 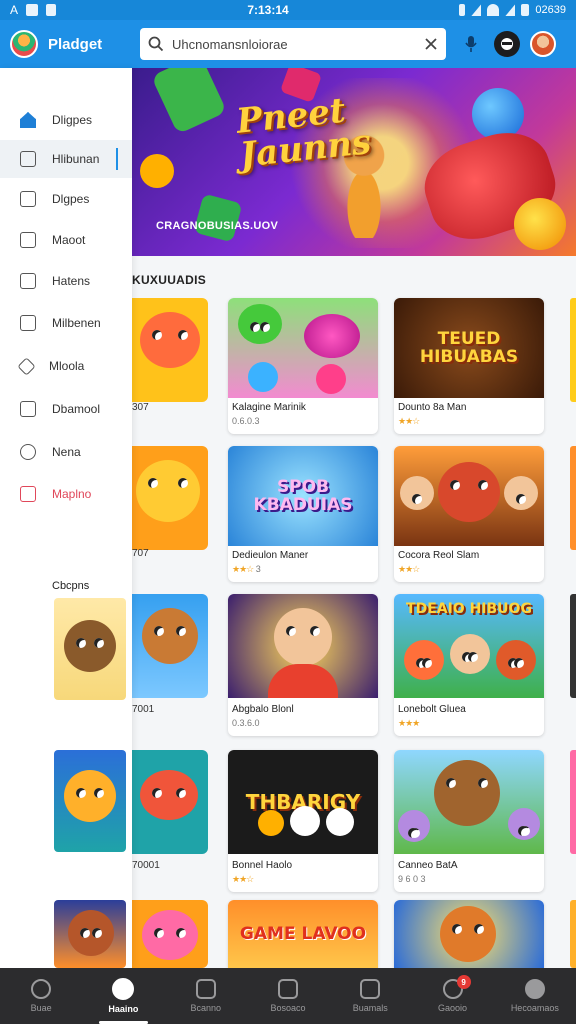 I want to click on monitor-icon, so click(x=28, y=240).